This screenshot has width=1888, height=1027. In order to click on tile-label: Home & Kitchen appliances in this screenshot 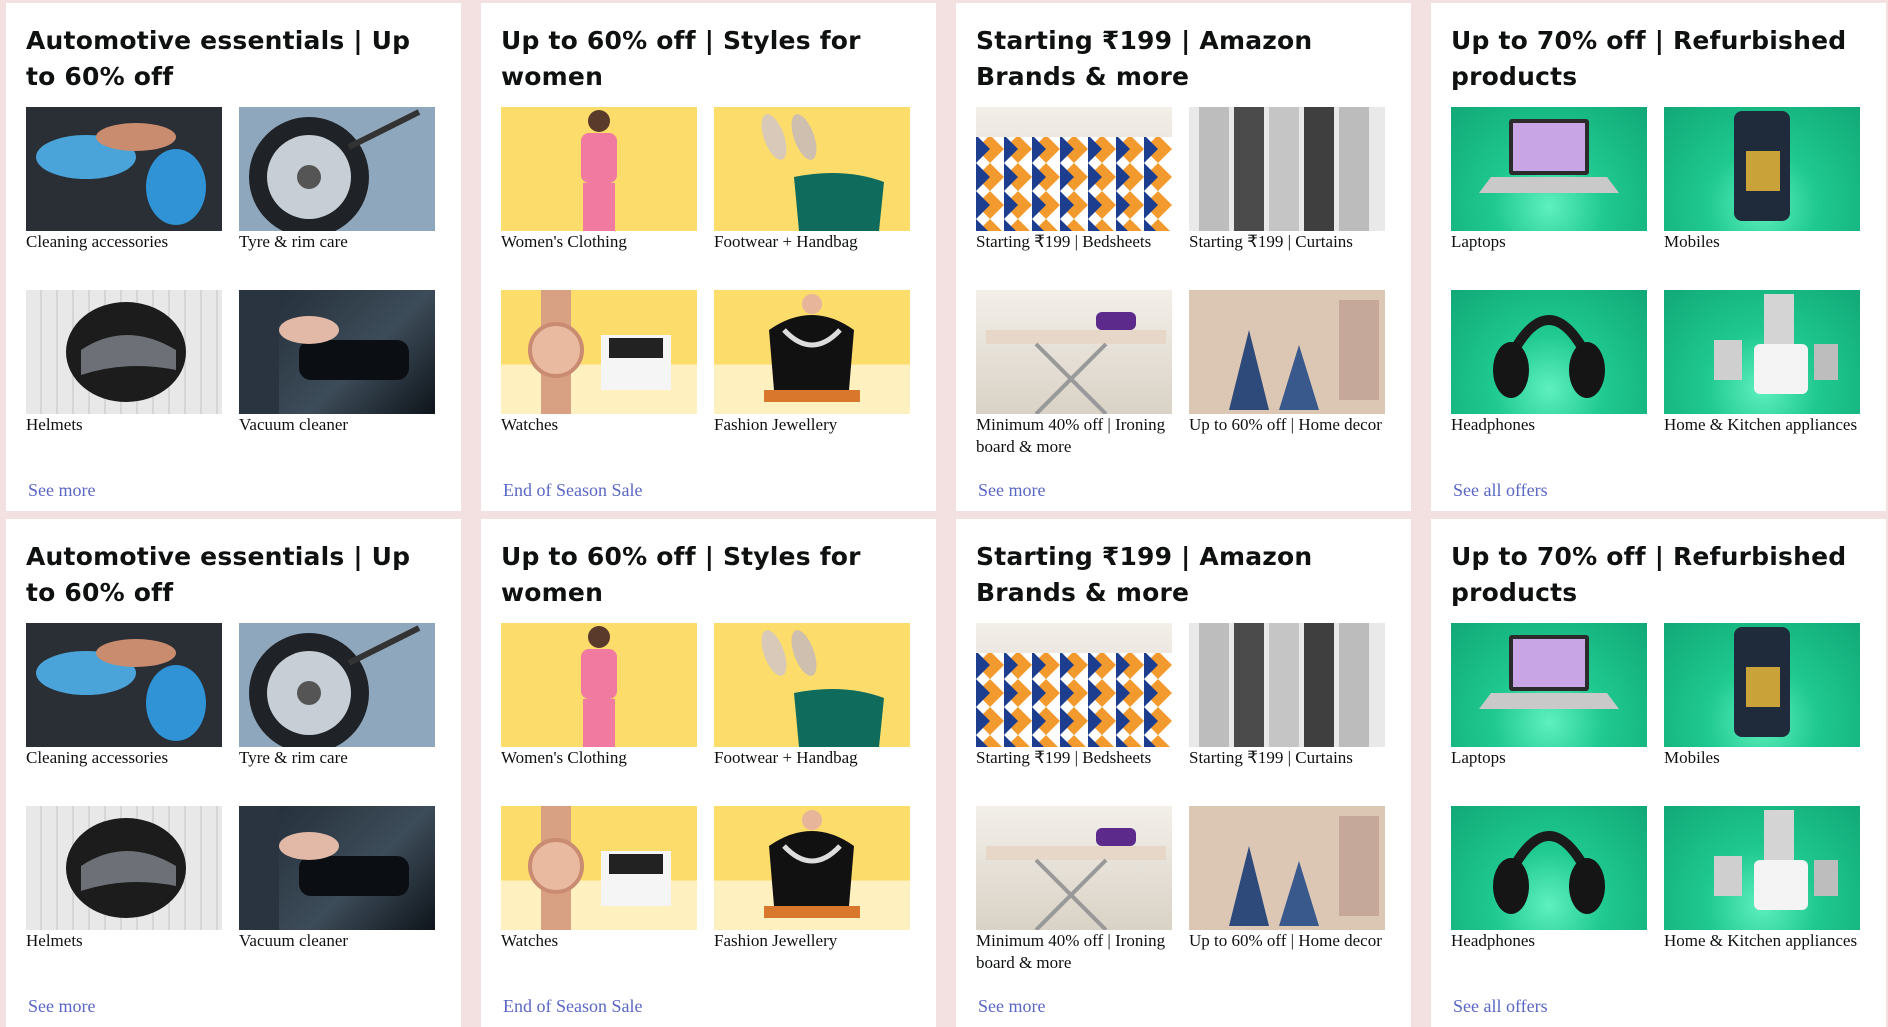, I will do `click(1761, 940)`.